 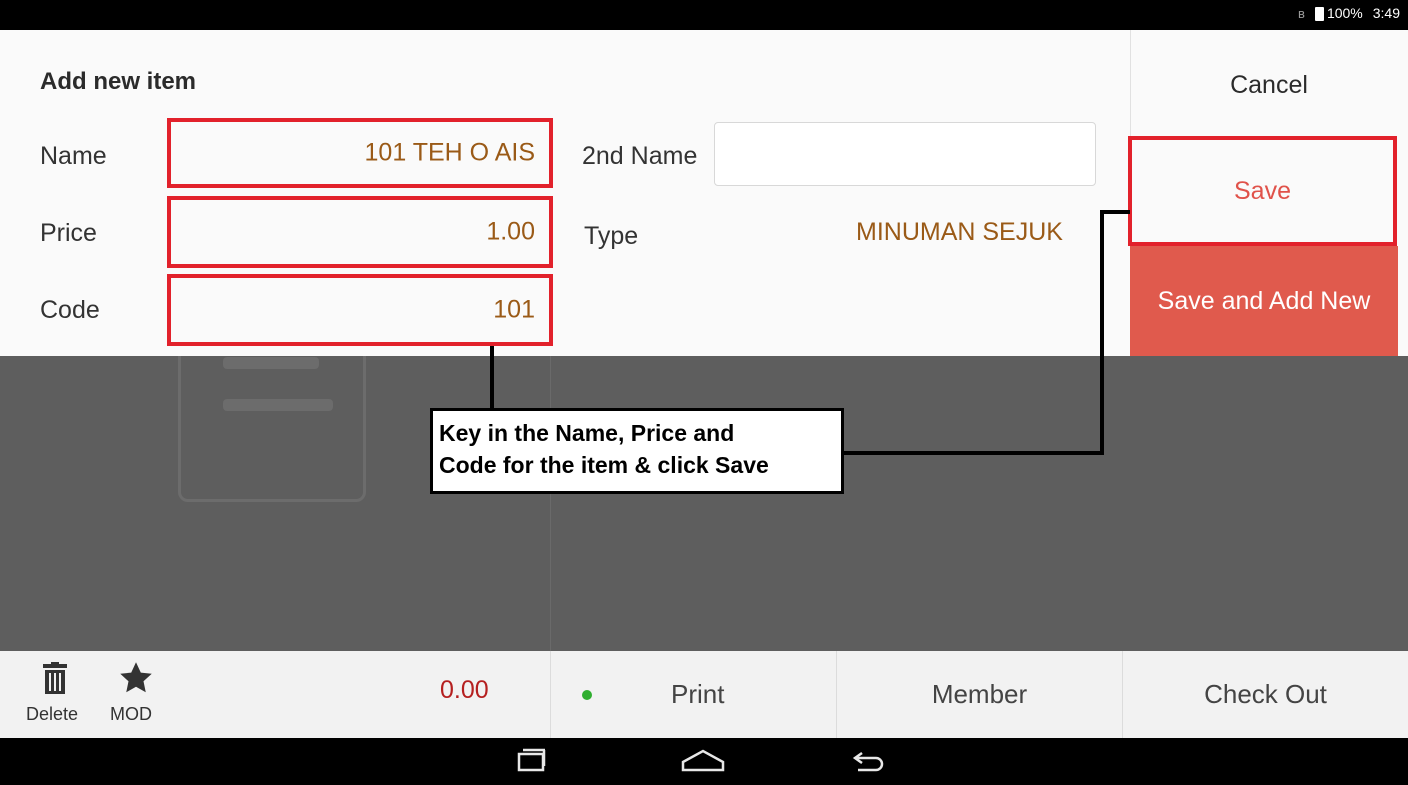 I want to click on clock: 3:49, so click(x=1386, y=13).